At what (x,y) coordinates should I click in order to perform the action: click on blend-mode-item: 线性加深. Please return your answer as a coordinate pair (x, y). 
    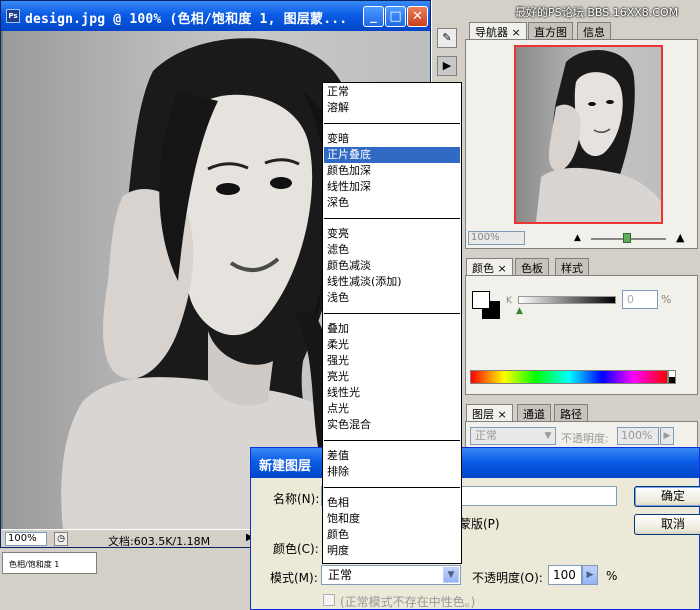
    Looking at the image, I should click on (392, 187).